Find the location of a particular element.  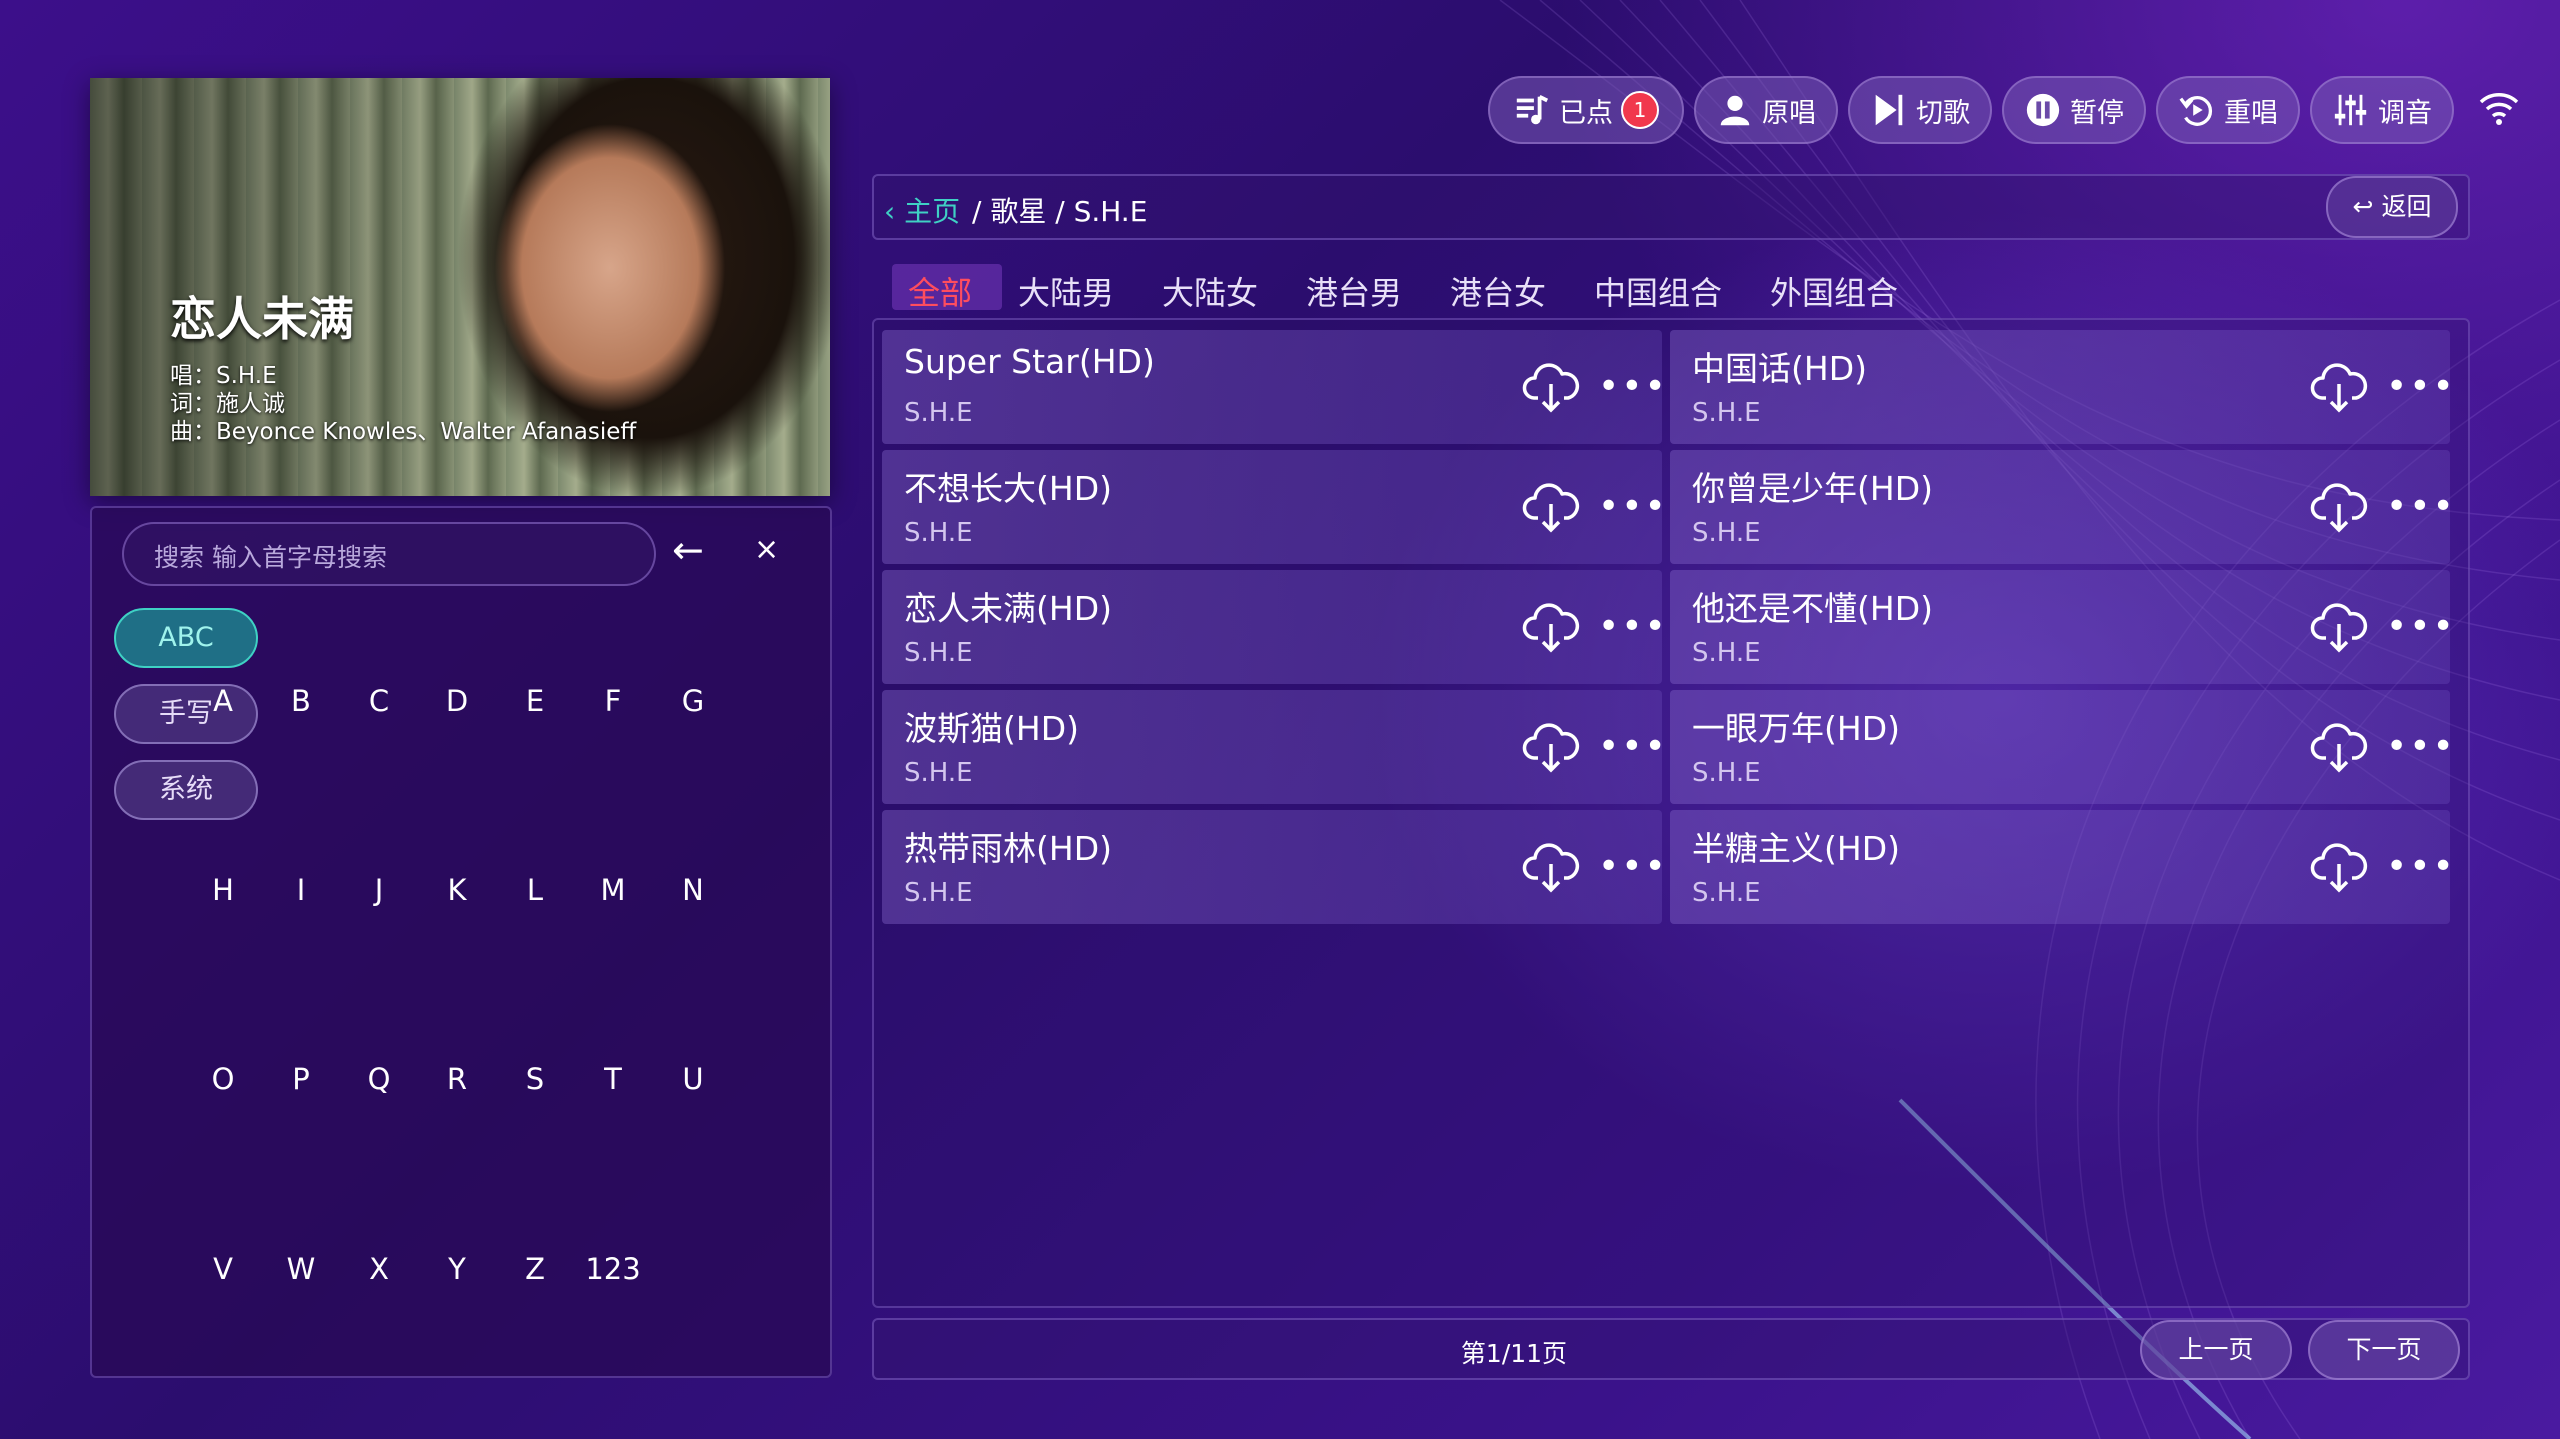

key-y: Y is located at coordinates (457, 1269).